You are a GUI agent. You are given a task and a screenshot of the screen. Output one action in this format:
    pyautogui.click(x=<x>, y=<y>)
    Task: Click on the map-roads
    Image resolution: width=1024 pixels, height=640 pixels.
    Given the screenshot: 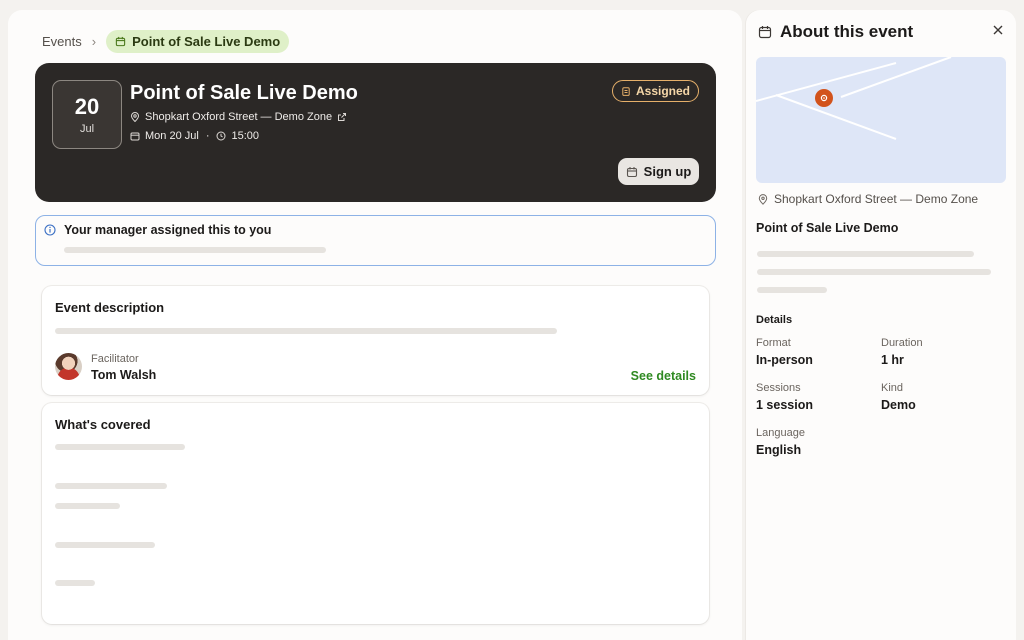 What is the action you would take?
    pyautogui.click(x=854, y=98)
    